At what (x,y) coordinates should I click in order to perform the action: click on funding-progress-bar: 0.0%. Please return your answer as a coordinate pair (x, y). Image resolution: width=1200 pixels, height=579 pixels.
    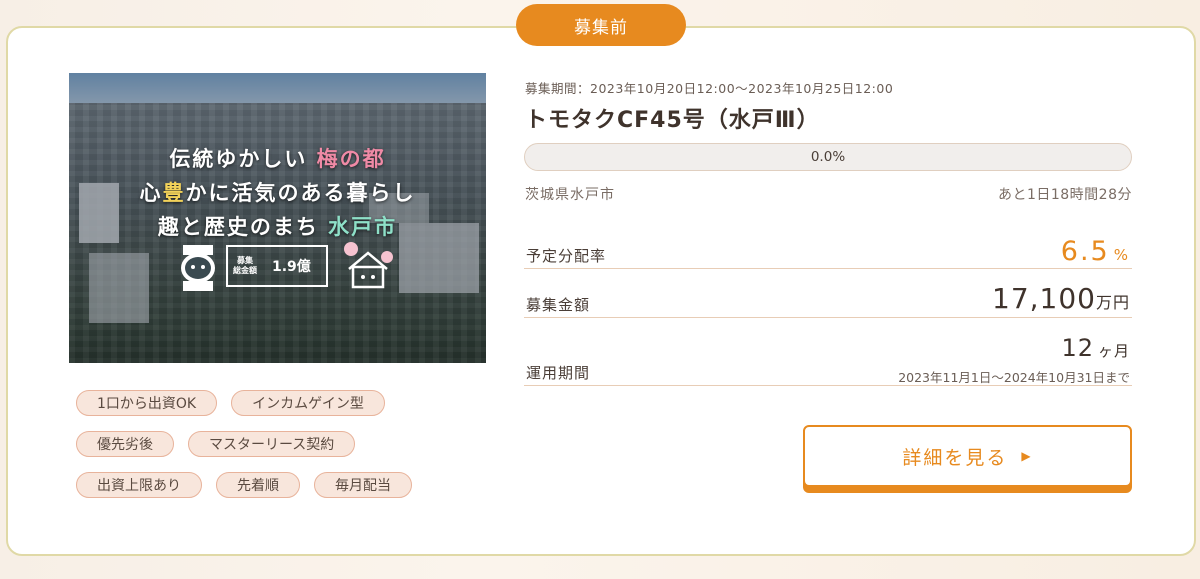
    Looking at the image, I should click on (828, 157).